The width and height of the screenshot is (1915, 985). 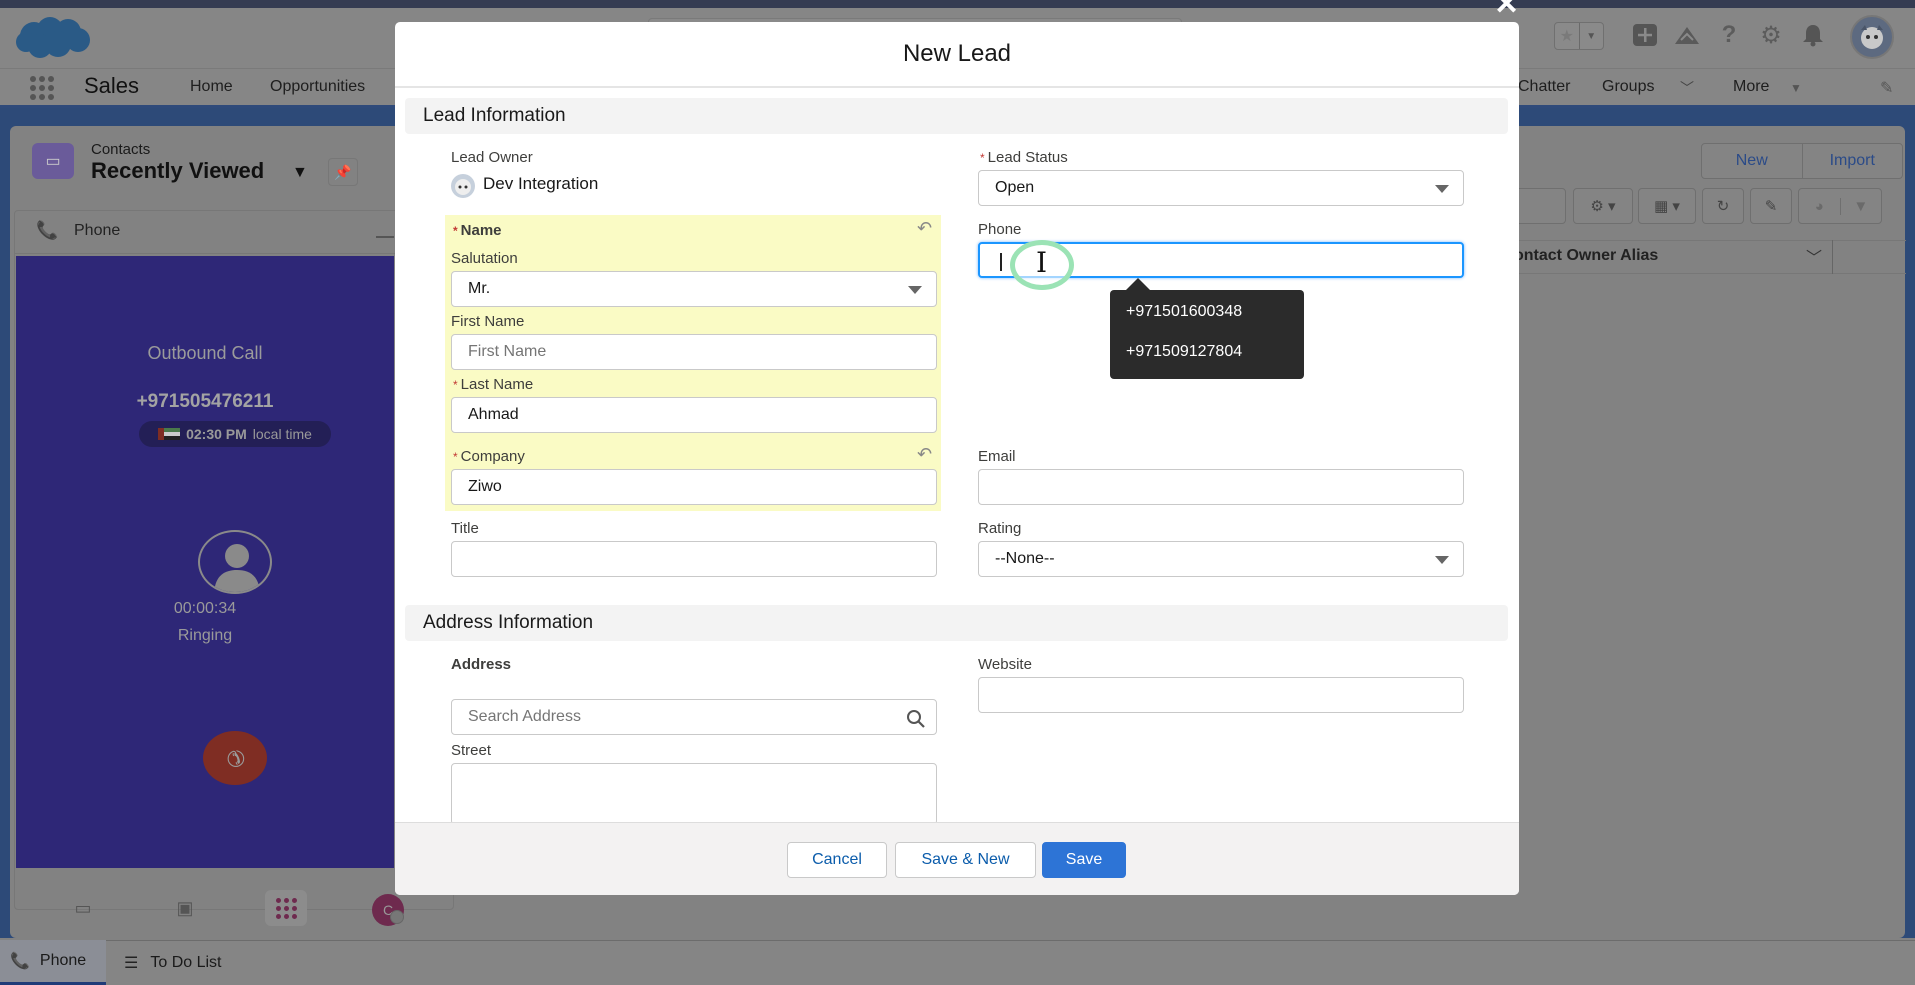 What do you see at coordinates (1729, 35) in the screenshot?
I see `help-icon: ?` at bounding box center [1729, 35].